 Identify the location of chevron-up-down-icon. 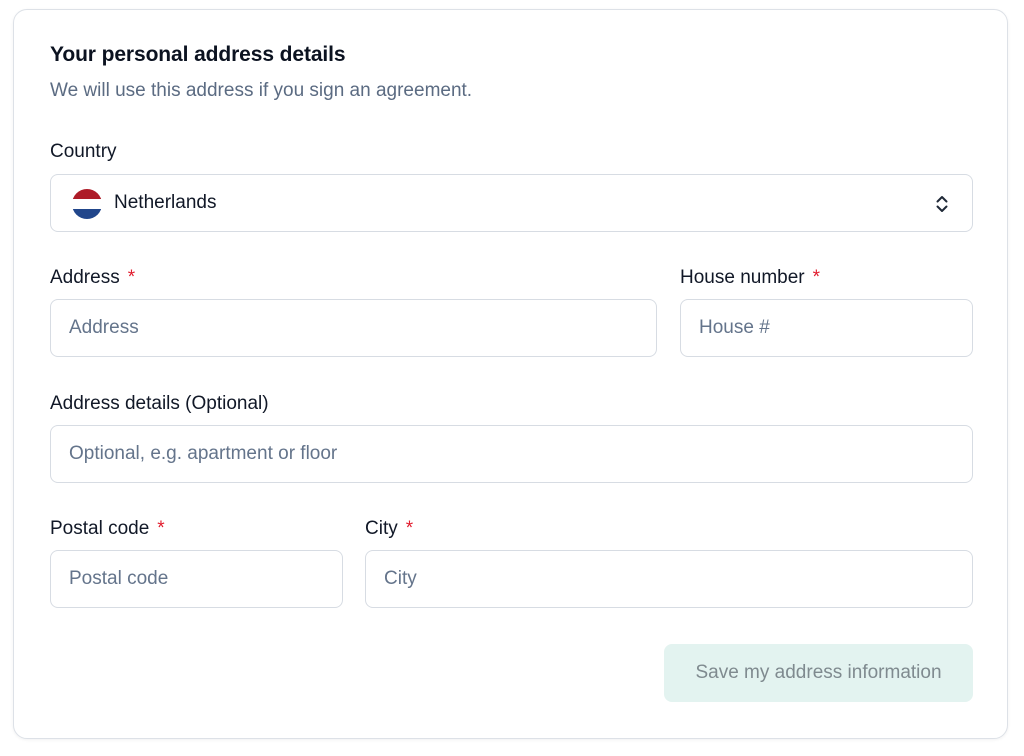
(942, 204).